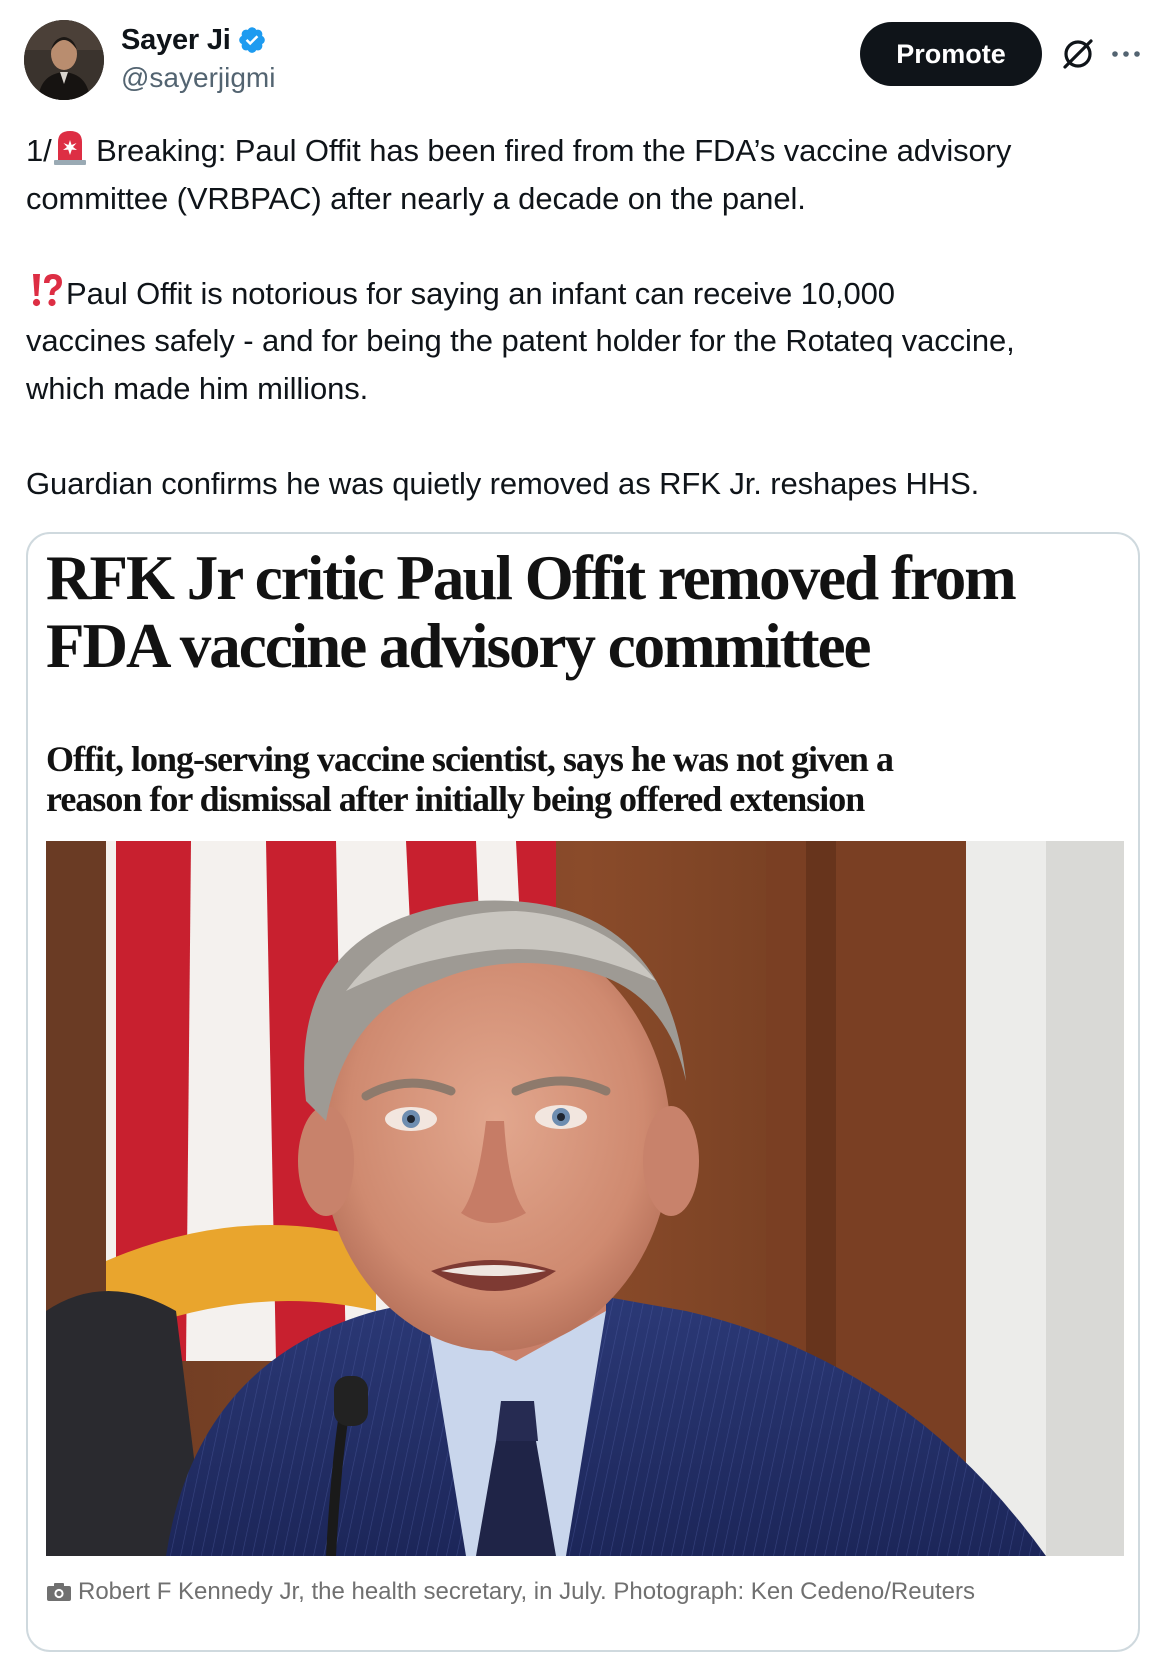 Image resolution: width=1166 pixels, height=1668 pixels. What do you see at coordinates (59, 1592) in the screenshot?
I see `camera-icon` at bounding box center [59, 1592].